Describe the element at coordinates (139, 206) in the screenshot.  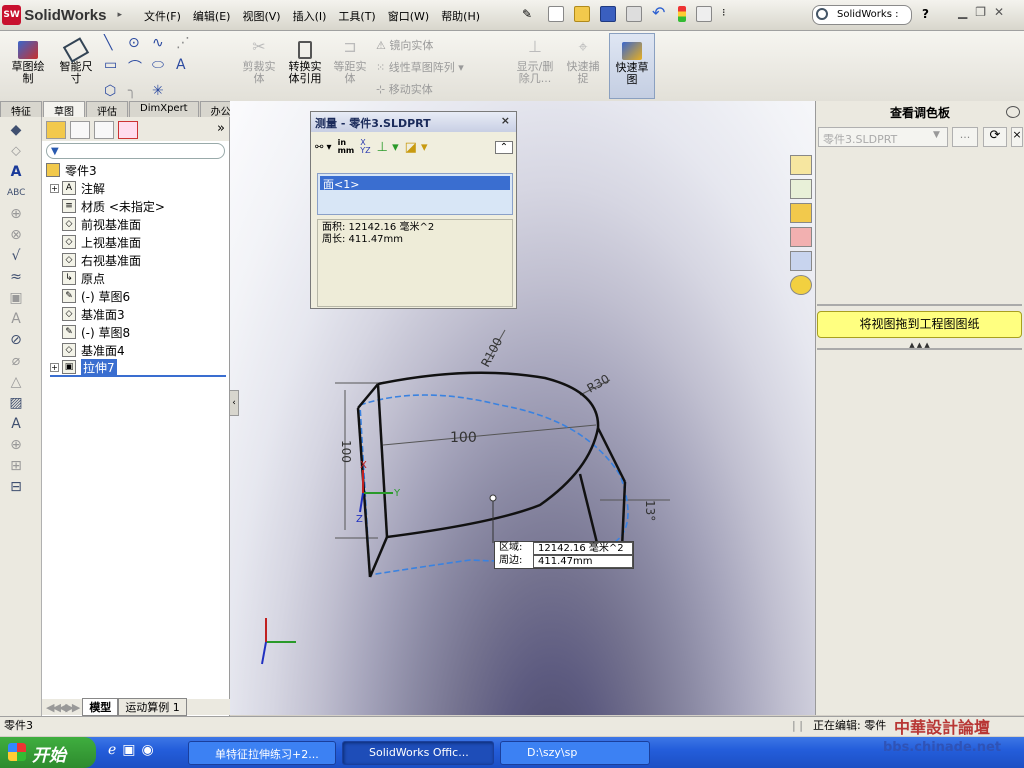
I see `tree-node: ≡ 材质 <未指定>` at that location.